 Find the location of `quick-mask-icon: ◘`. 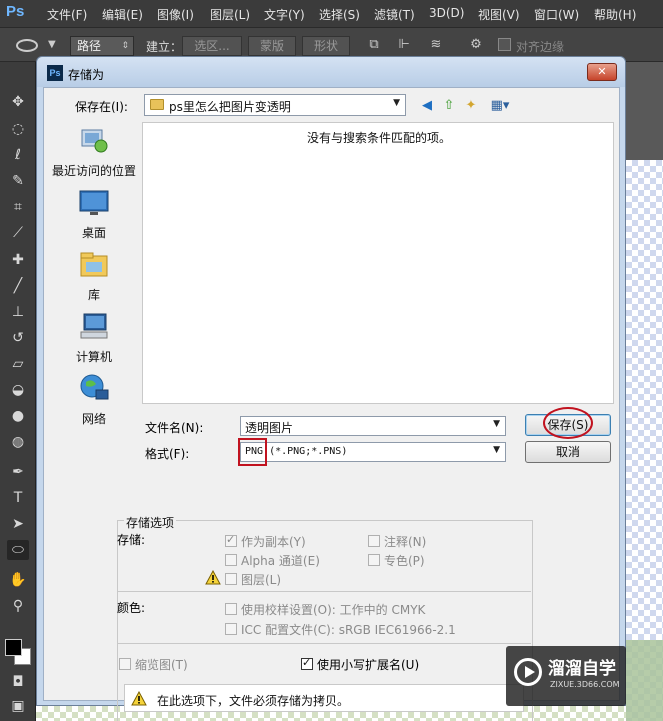

quick-mask-icon: ◘ is located at coordinates (18, 682).